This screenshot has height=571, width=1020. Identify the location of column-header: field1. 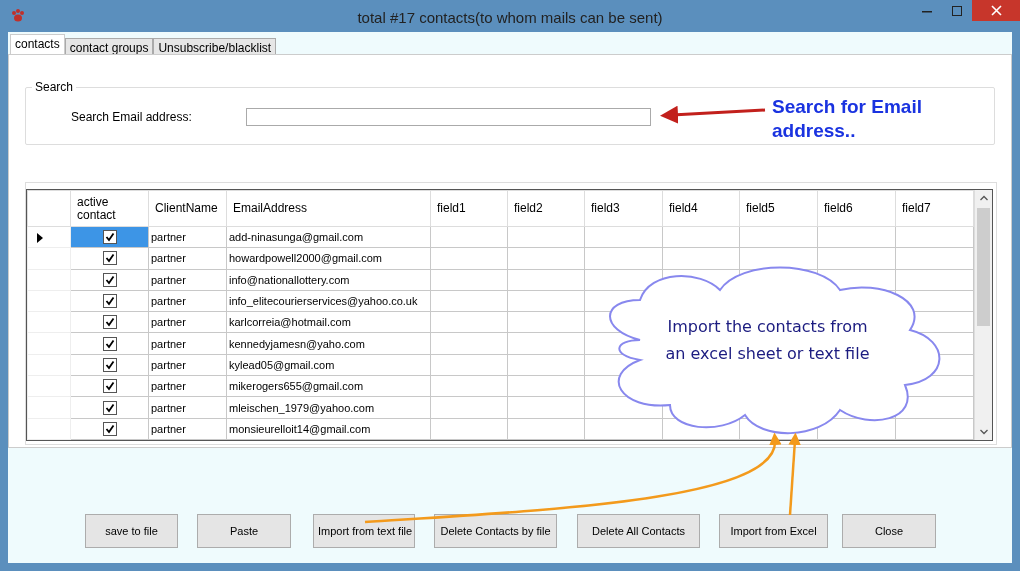
(469, 208).